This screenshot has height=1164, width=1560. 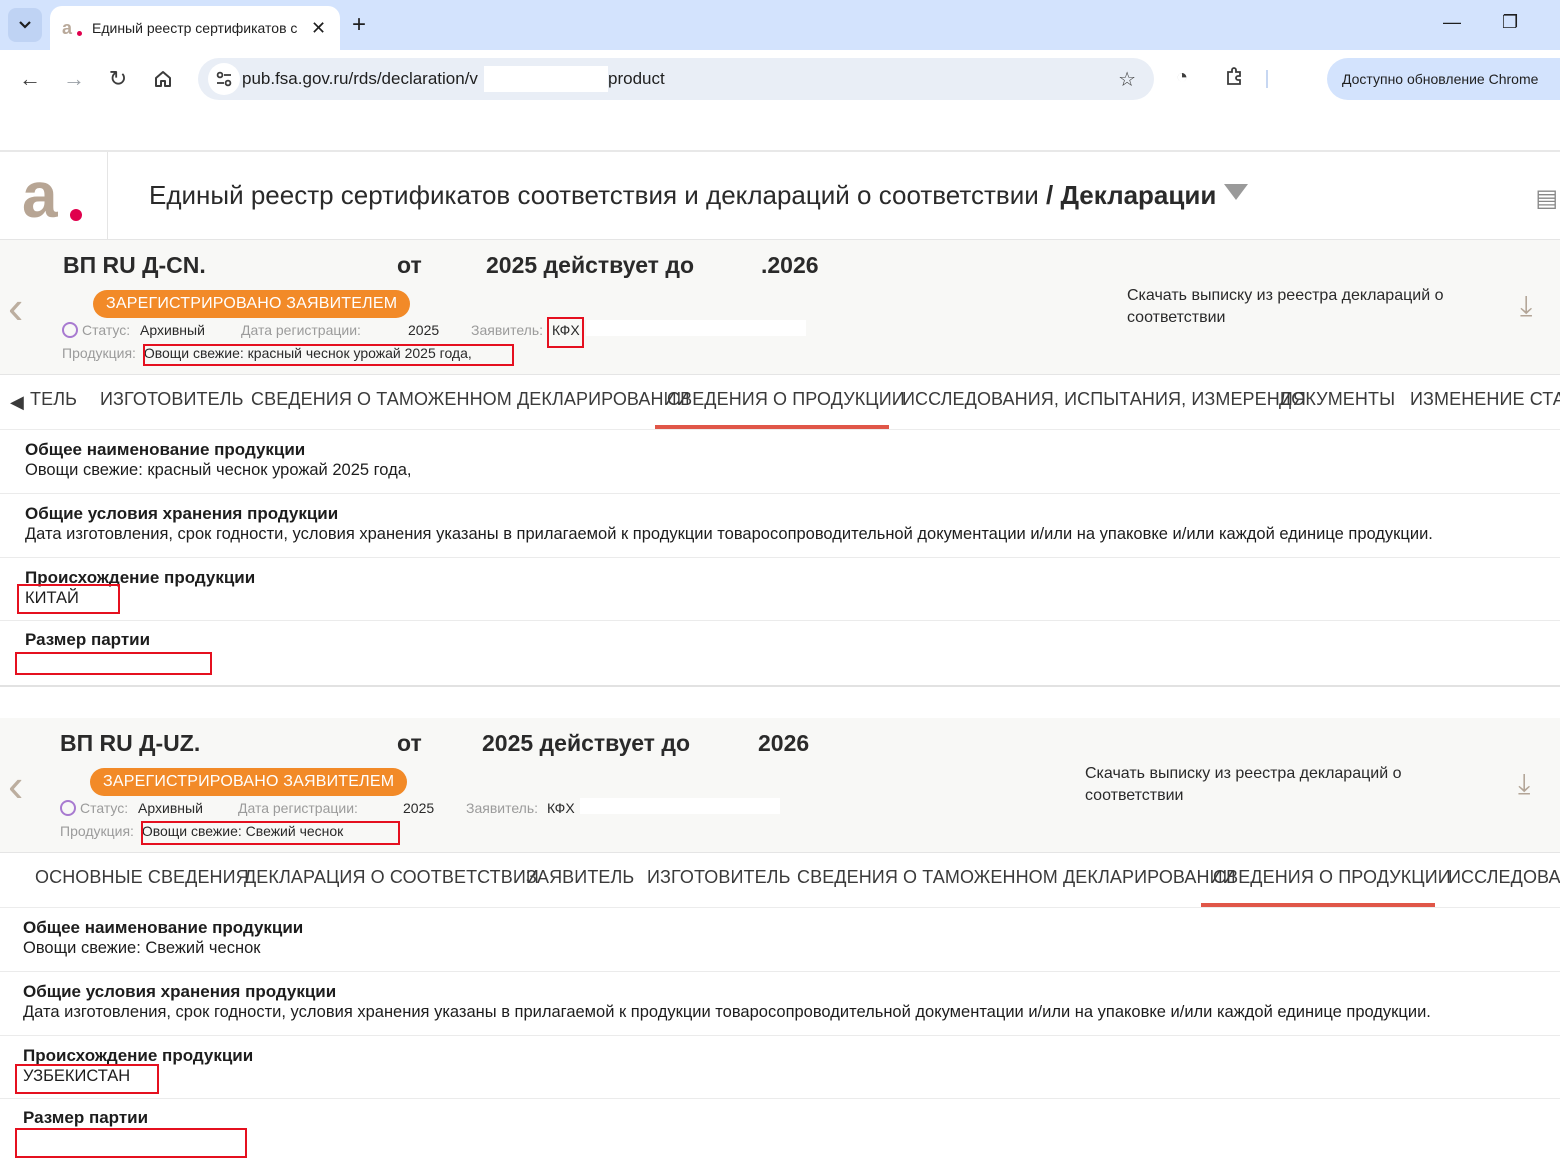 I want to click on redacted-url-part, so click(x=546, y=79).